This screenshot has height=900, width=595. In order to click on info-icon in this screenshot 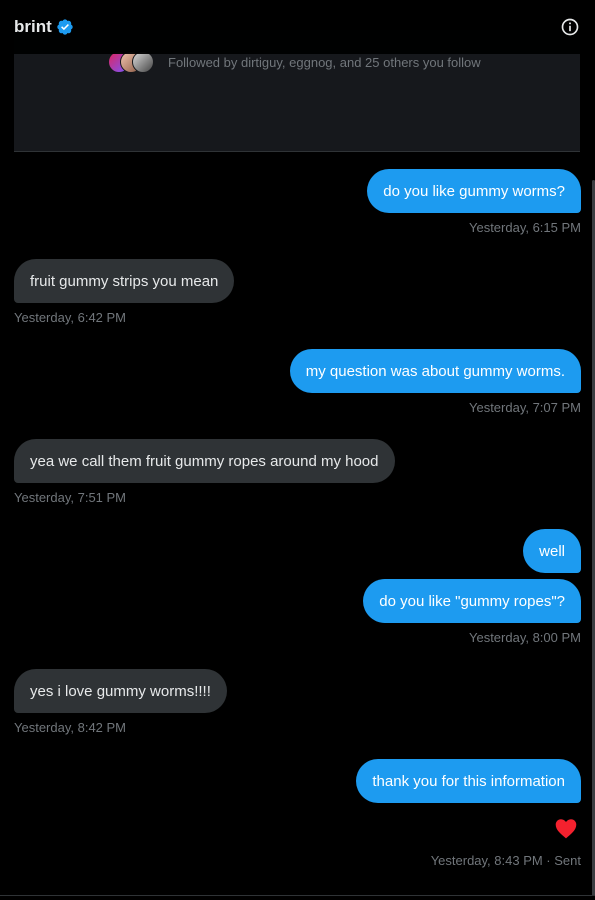, I will do `click(570, 27)`.